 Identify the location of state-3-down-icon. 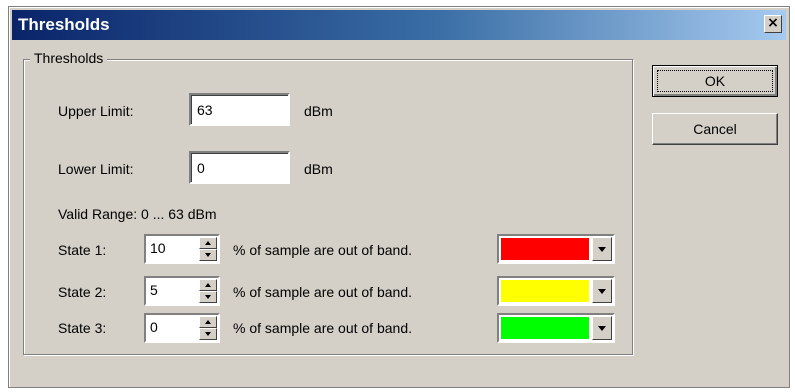
(208, 334).